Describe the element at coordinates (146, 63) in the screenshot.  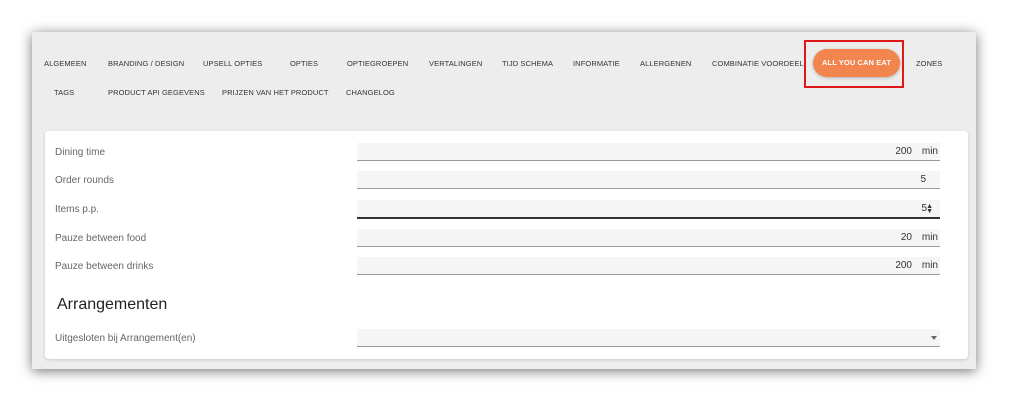
I see `tab-branding-design: BRANDING / DESIGN` at that location.